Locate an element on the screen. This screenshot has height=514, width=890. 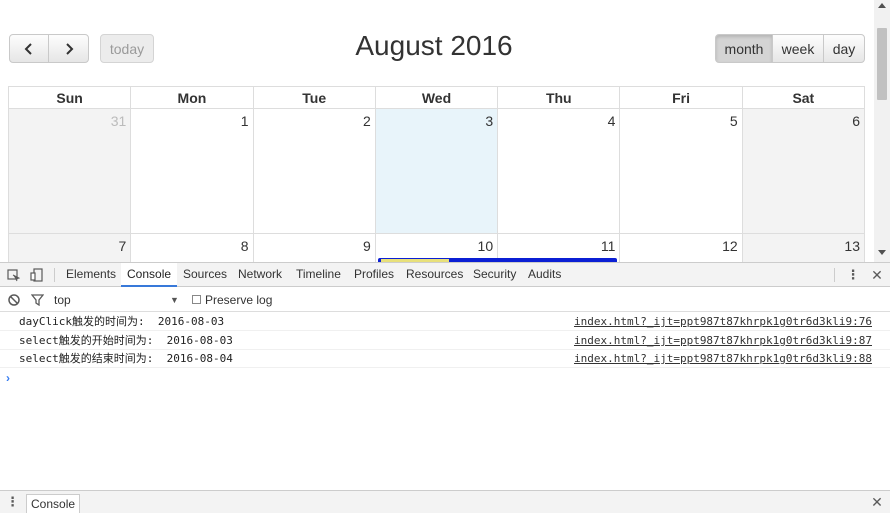
day-view-button: day is located at coordinates (844, 48).